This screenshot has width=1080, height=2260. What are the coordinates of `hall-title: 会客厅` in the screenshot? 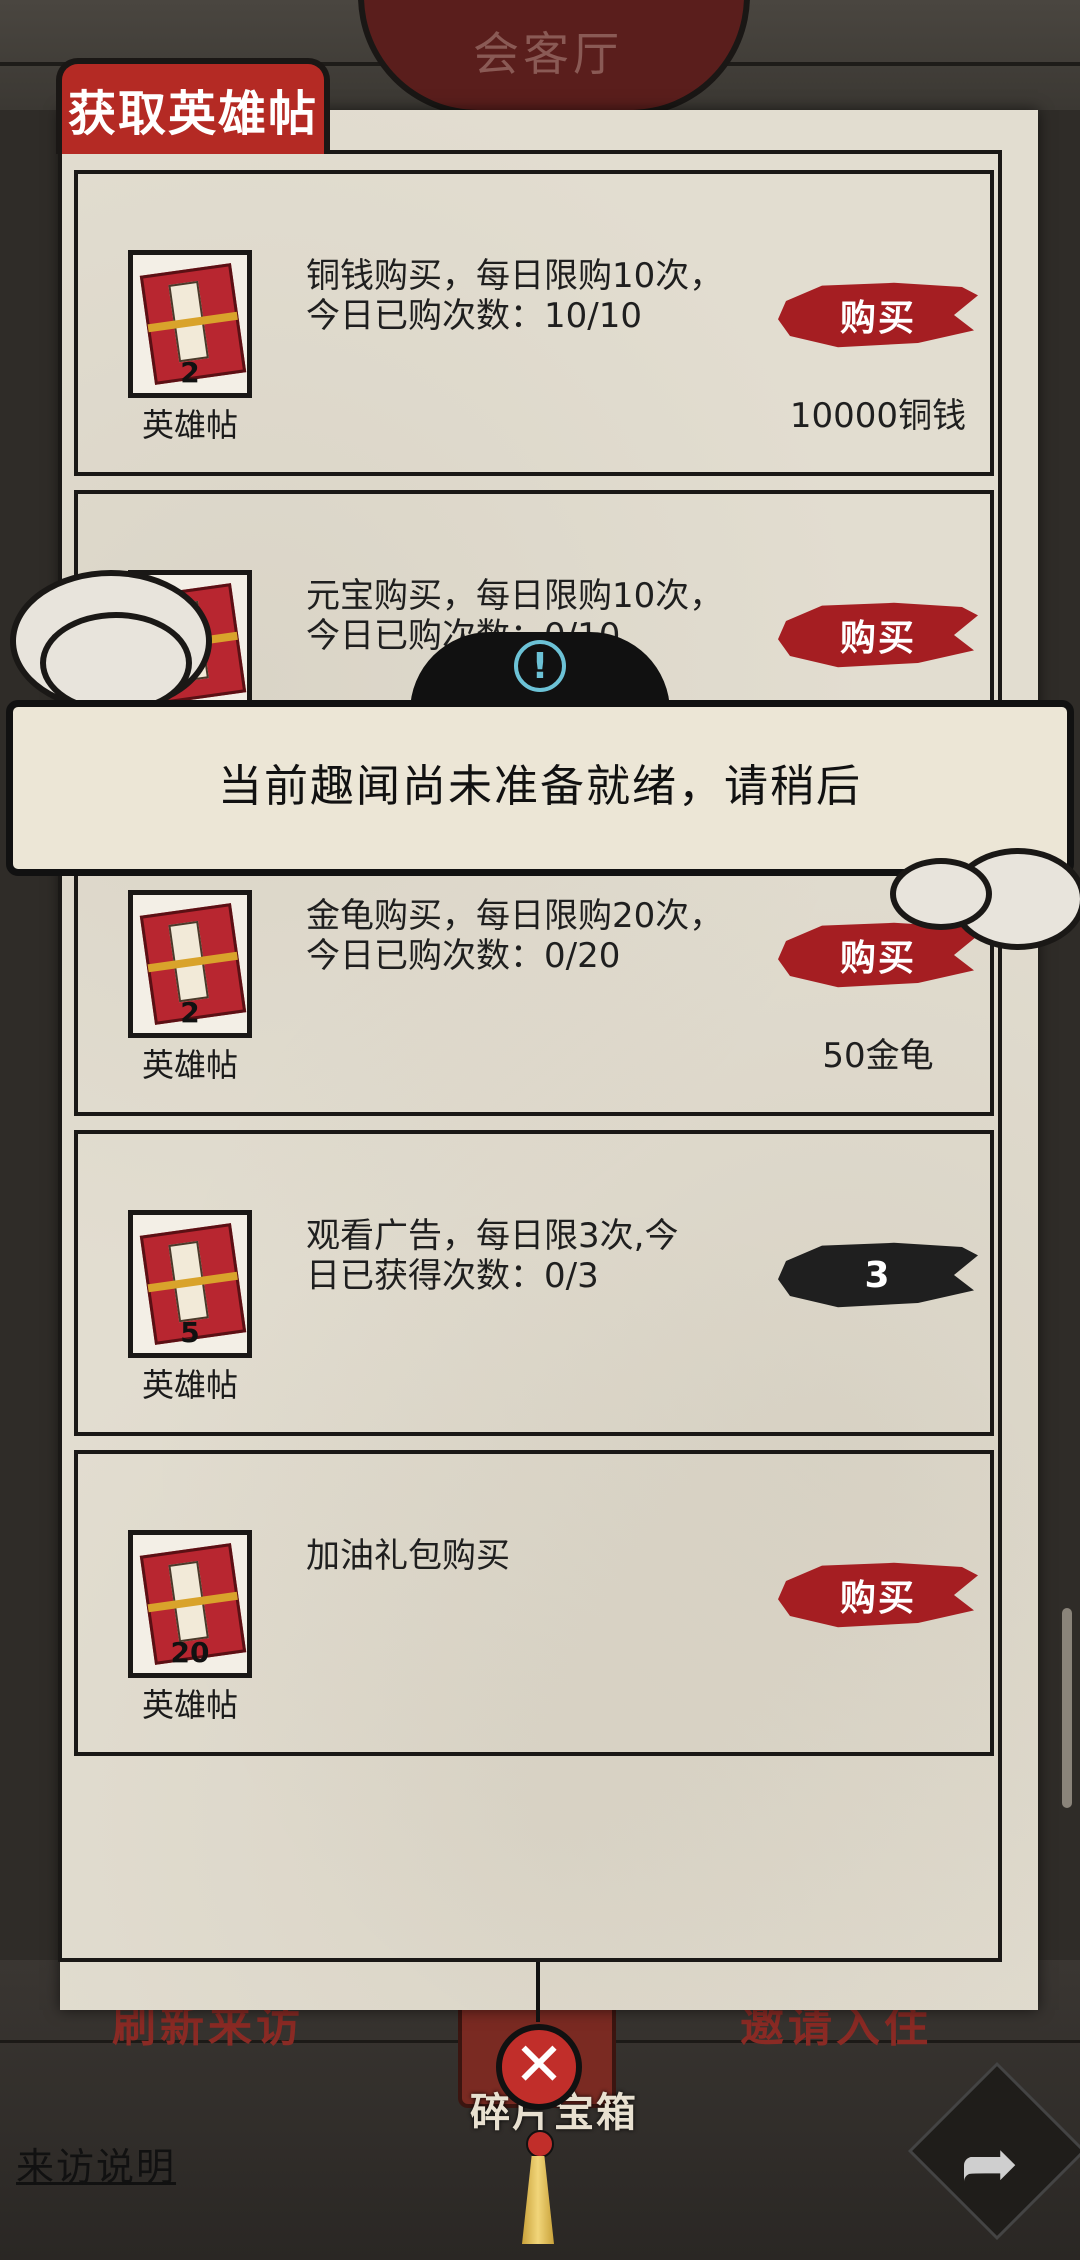 It's located at (548, 54).